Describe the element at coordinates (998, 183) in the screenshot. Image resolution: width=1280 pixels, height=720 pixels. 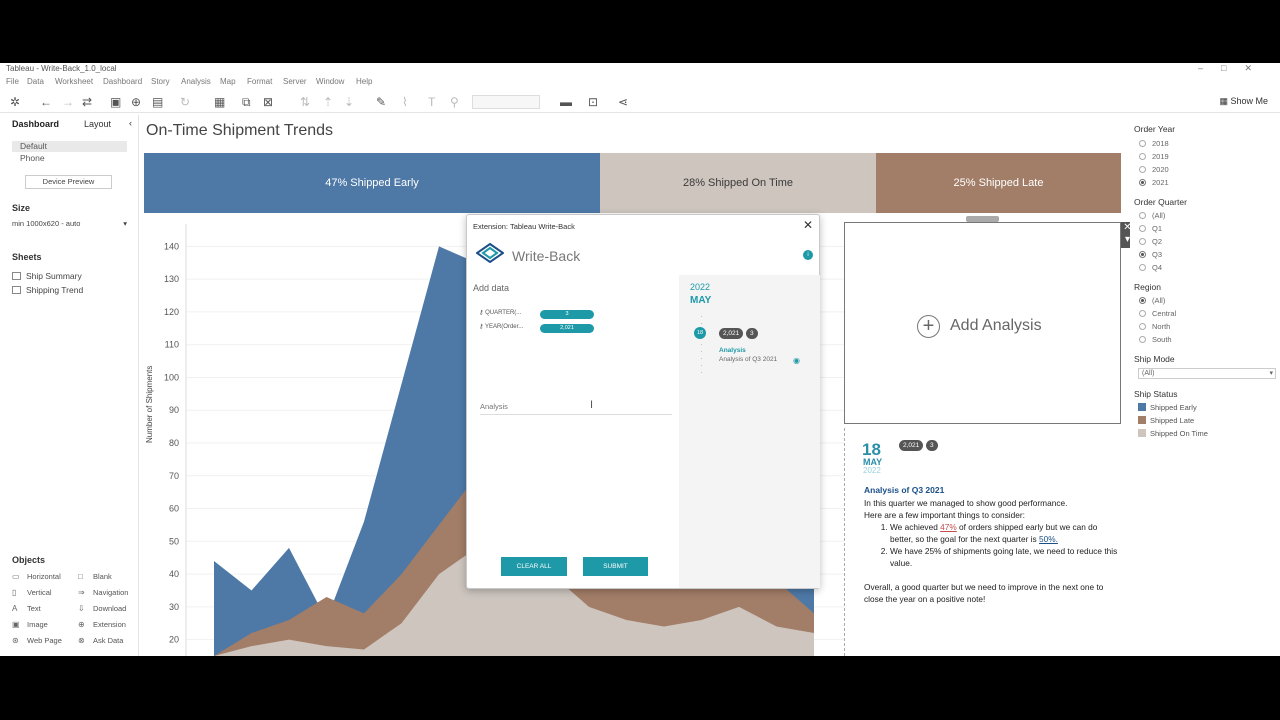
I see `banner-shipped-late: 25% Shipped Late` at that location.